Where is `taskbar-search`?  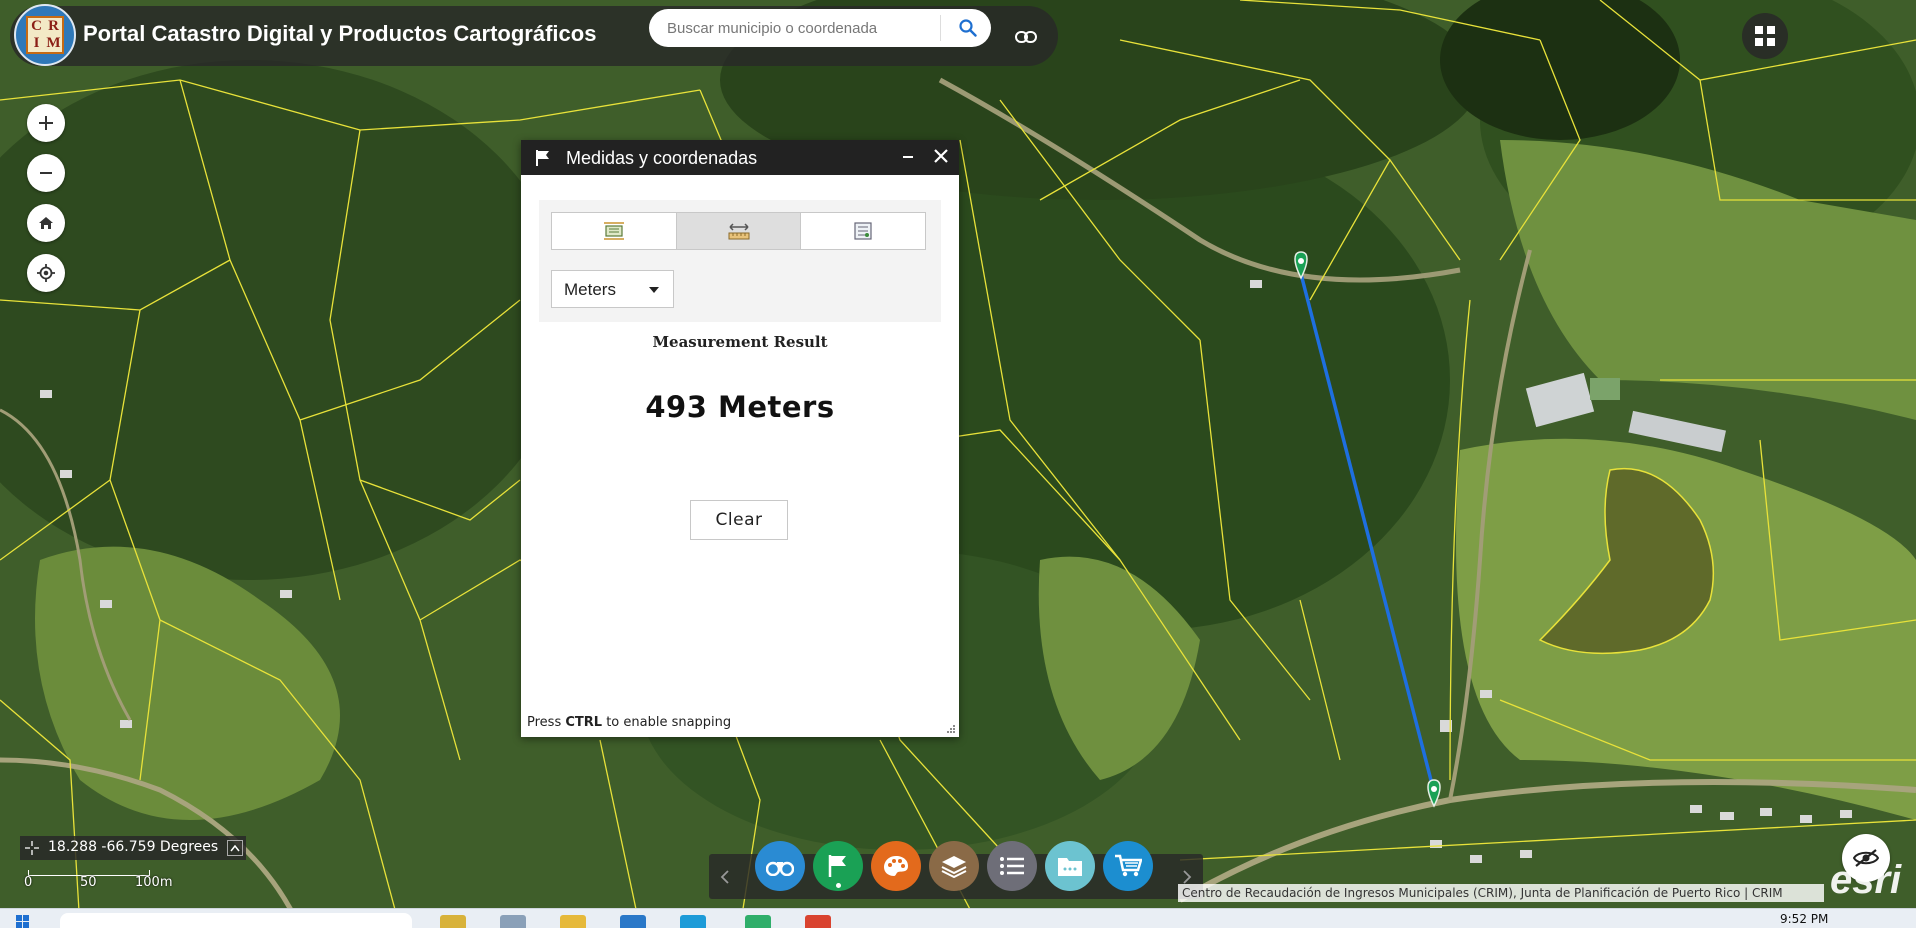 taskbar-search is located at coordinates (236, 920).